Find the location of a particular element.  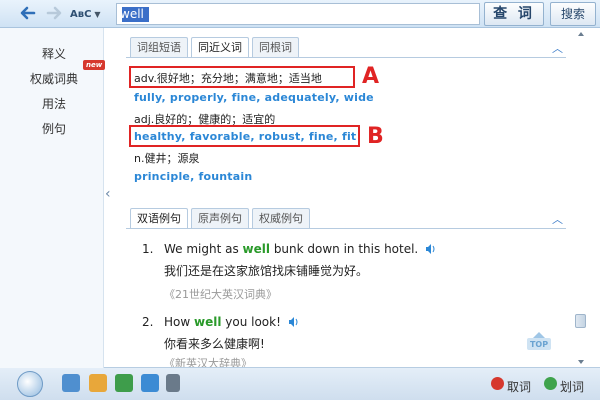

sidebar-item-authoritative-dictionary: 权威词典 is located at coordinates (54, 78).